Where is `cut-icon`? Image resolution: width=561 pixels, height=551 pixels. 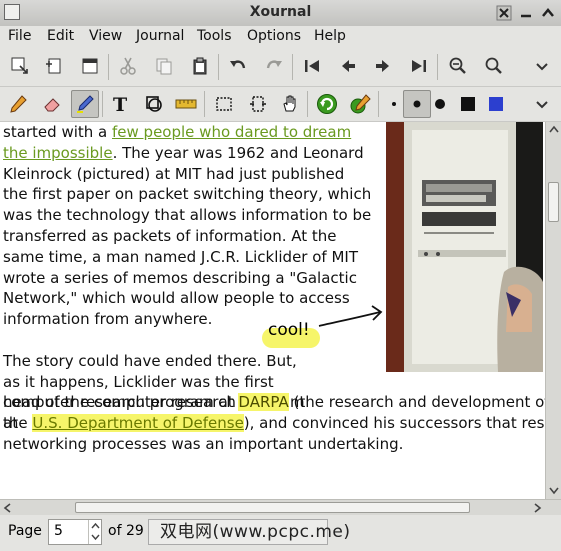 cut-icon is located at coordinates (128, 66).